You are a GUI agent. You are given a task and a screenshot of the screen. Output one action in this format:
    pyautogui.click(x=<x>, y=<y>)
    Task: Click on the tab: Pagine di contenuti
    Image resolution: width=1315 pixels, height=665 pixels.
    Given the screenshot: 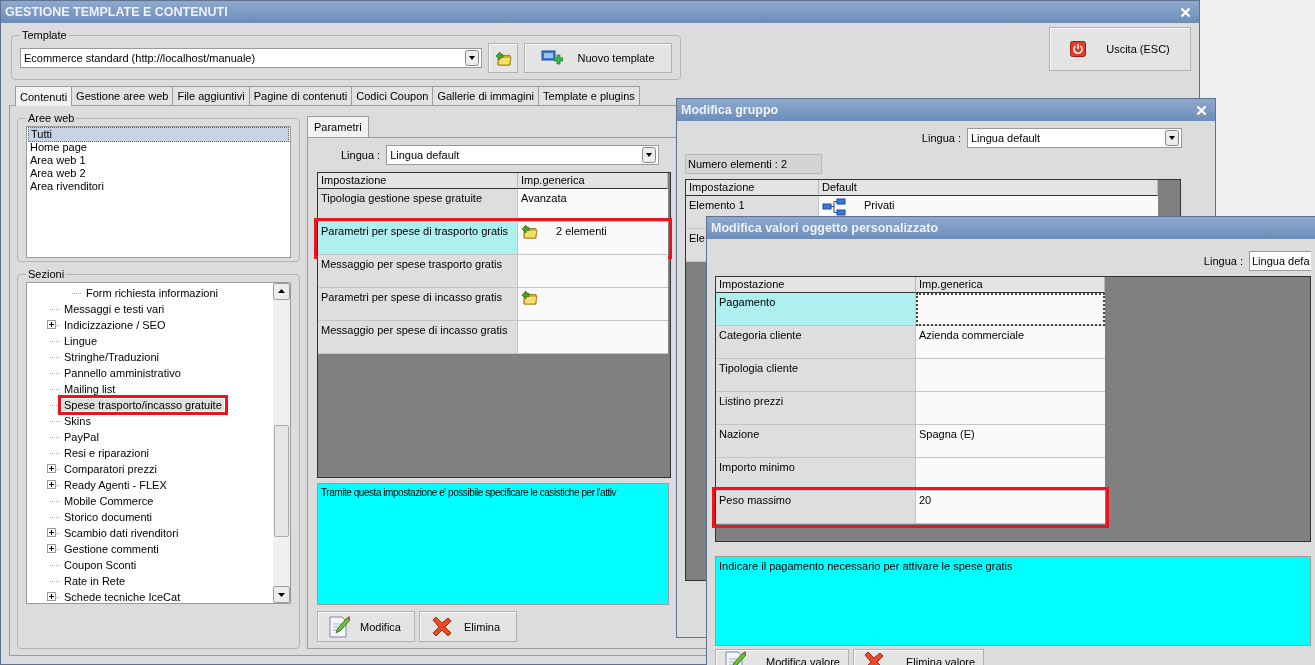 What is the action you would take?
    pyautogui.click(x=300, y=95)
    